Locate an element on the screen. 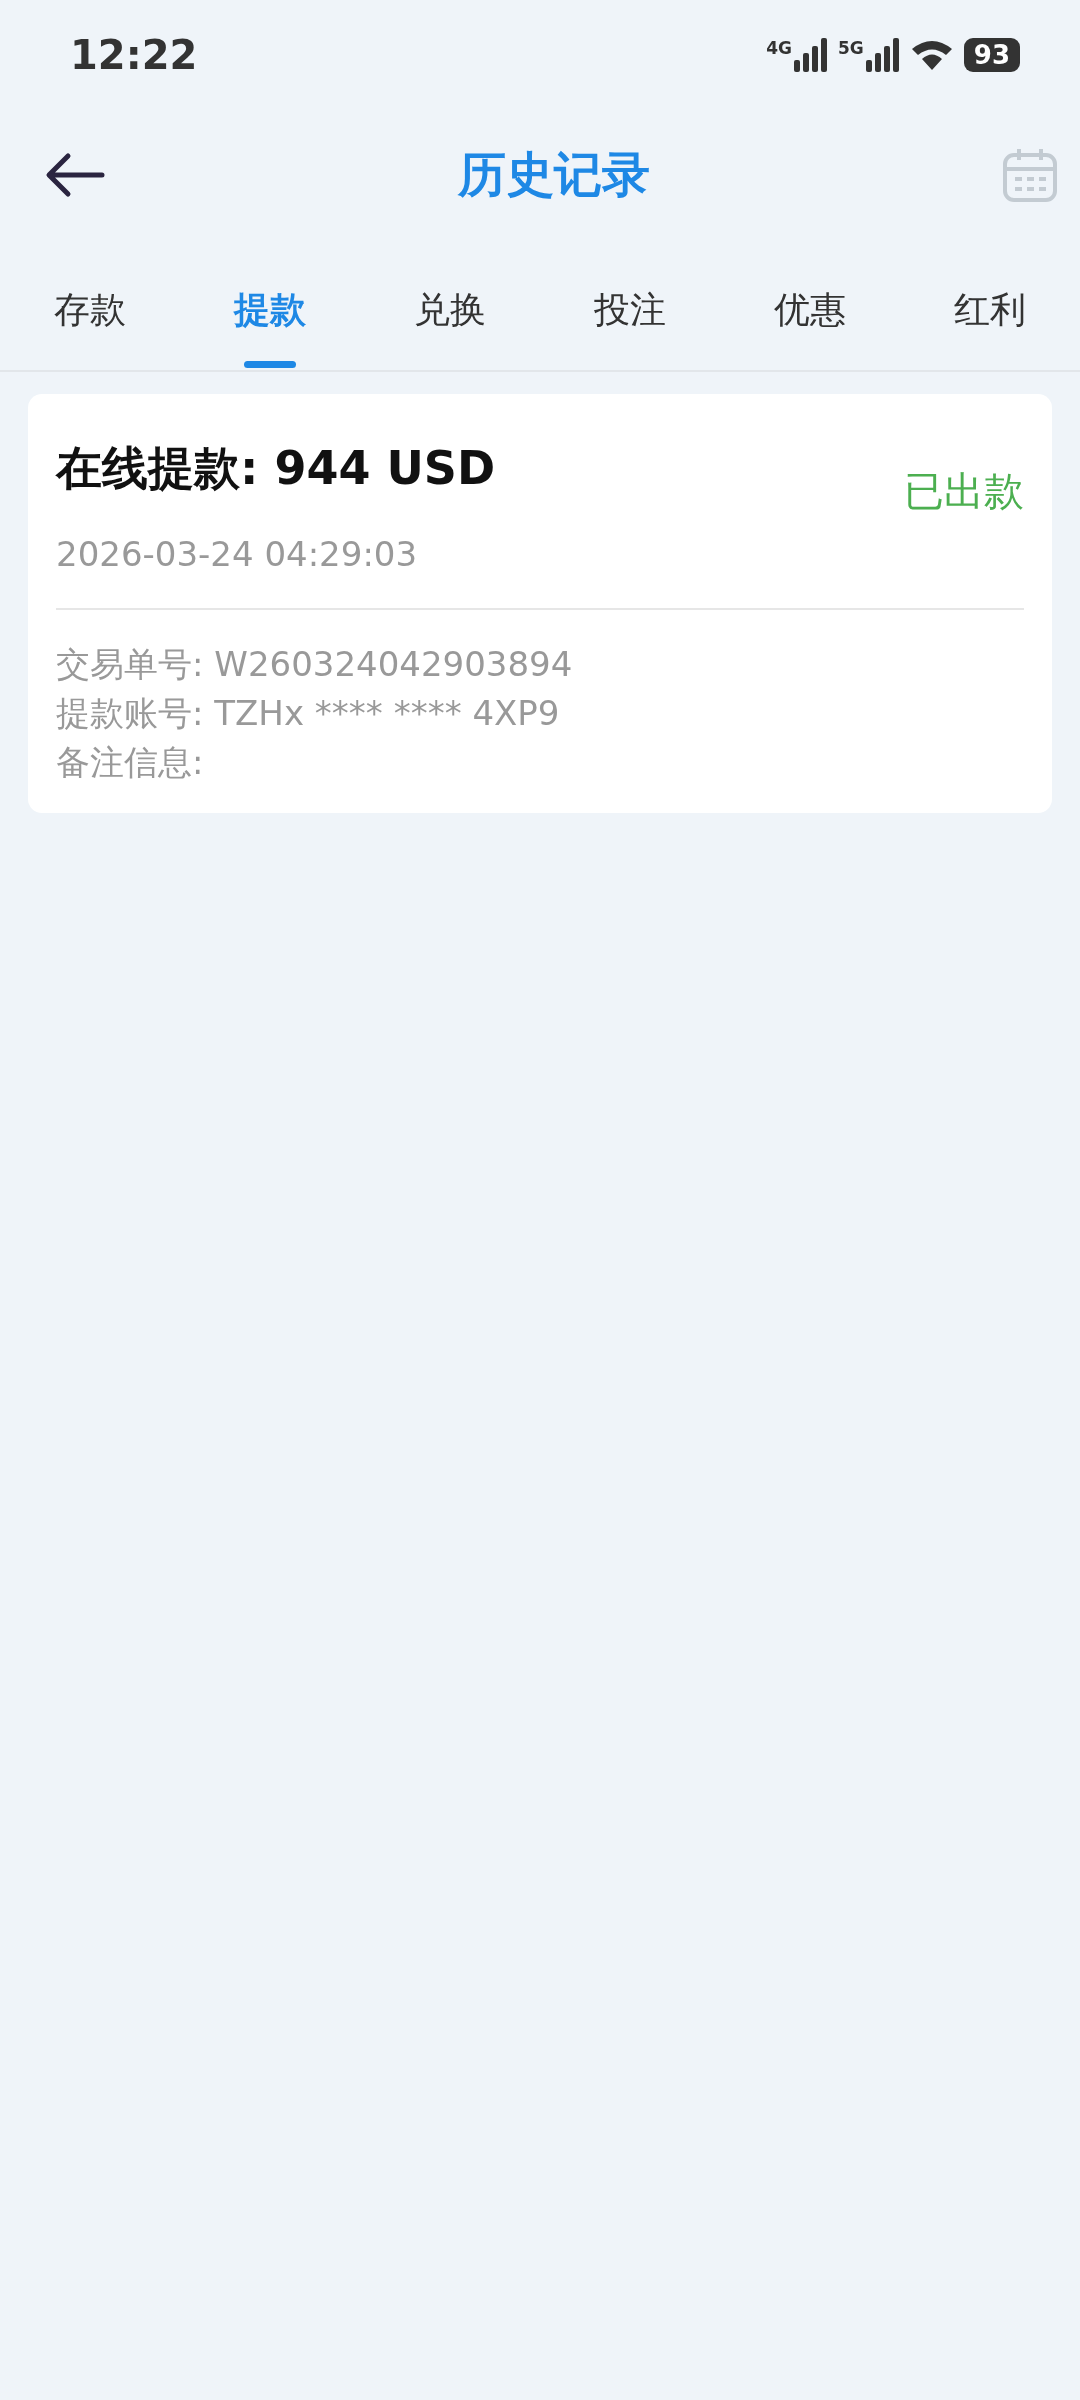 This screenshot has width=1080, height=2400. record-status: 已出款 is located at coordinates (964, 491).